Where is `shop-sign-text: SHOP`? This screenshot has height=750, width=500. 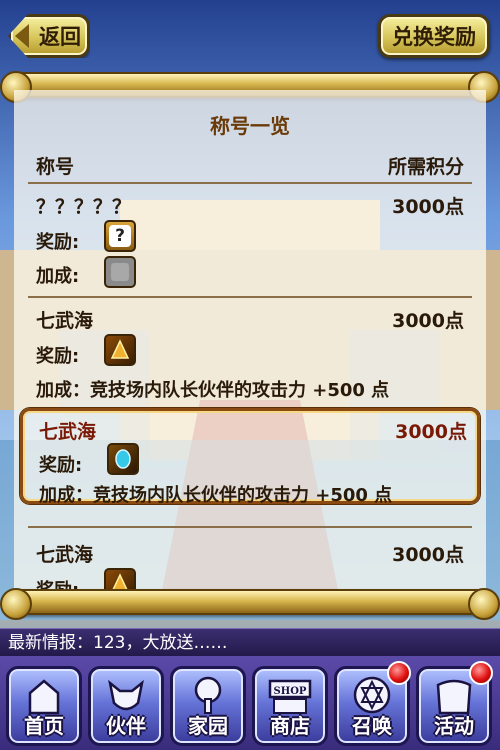 shop-sign-text: SHOP is located at coordinates (290, 691).